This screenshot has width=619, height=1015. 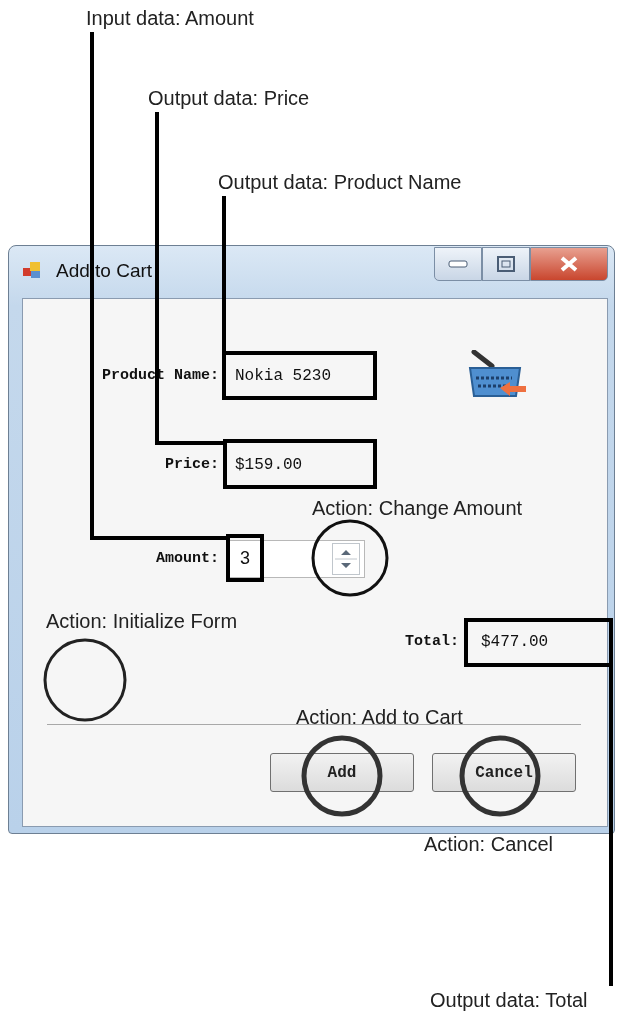 What do you see at coordinates (488, 844) in the screenshot?
I see `annotation-label: Action: Cancel` at bounding box center [488, 844].